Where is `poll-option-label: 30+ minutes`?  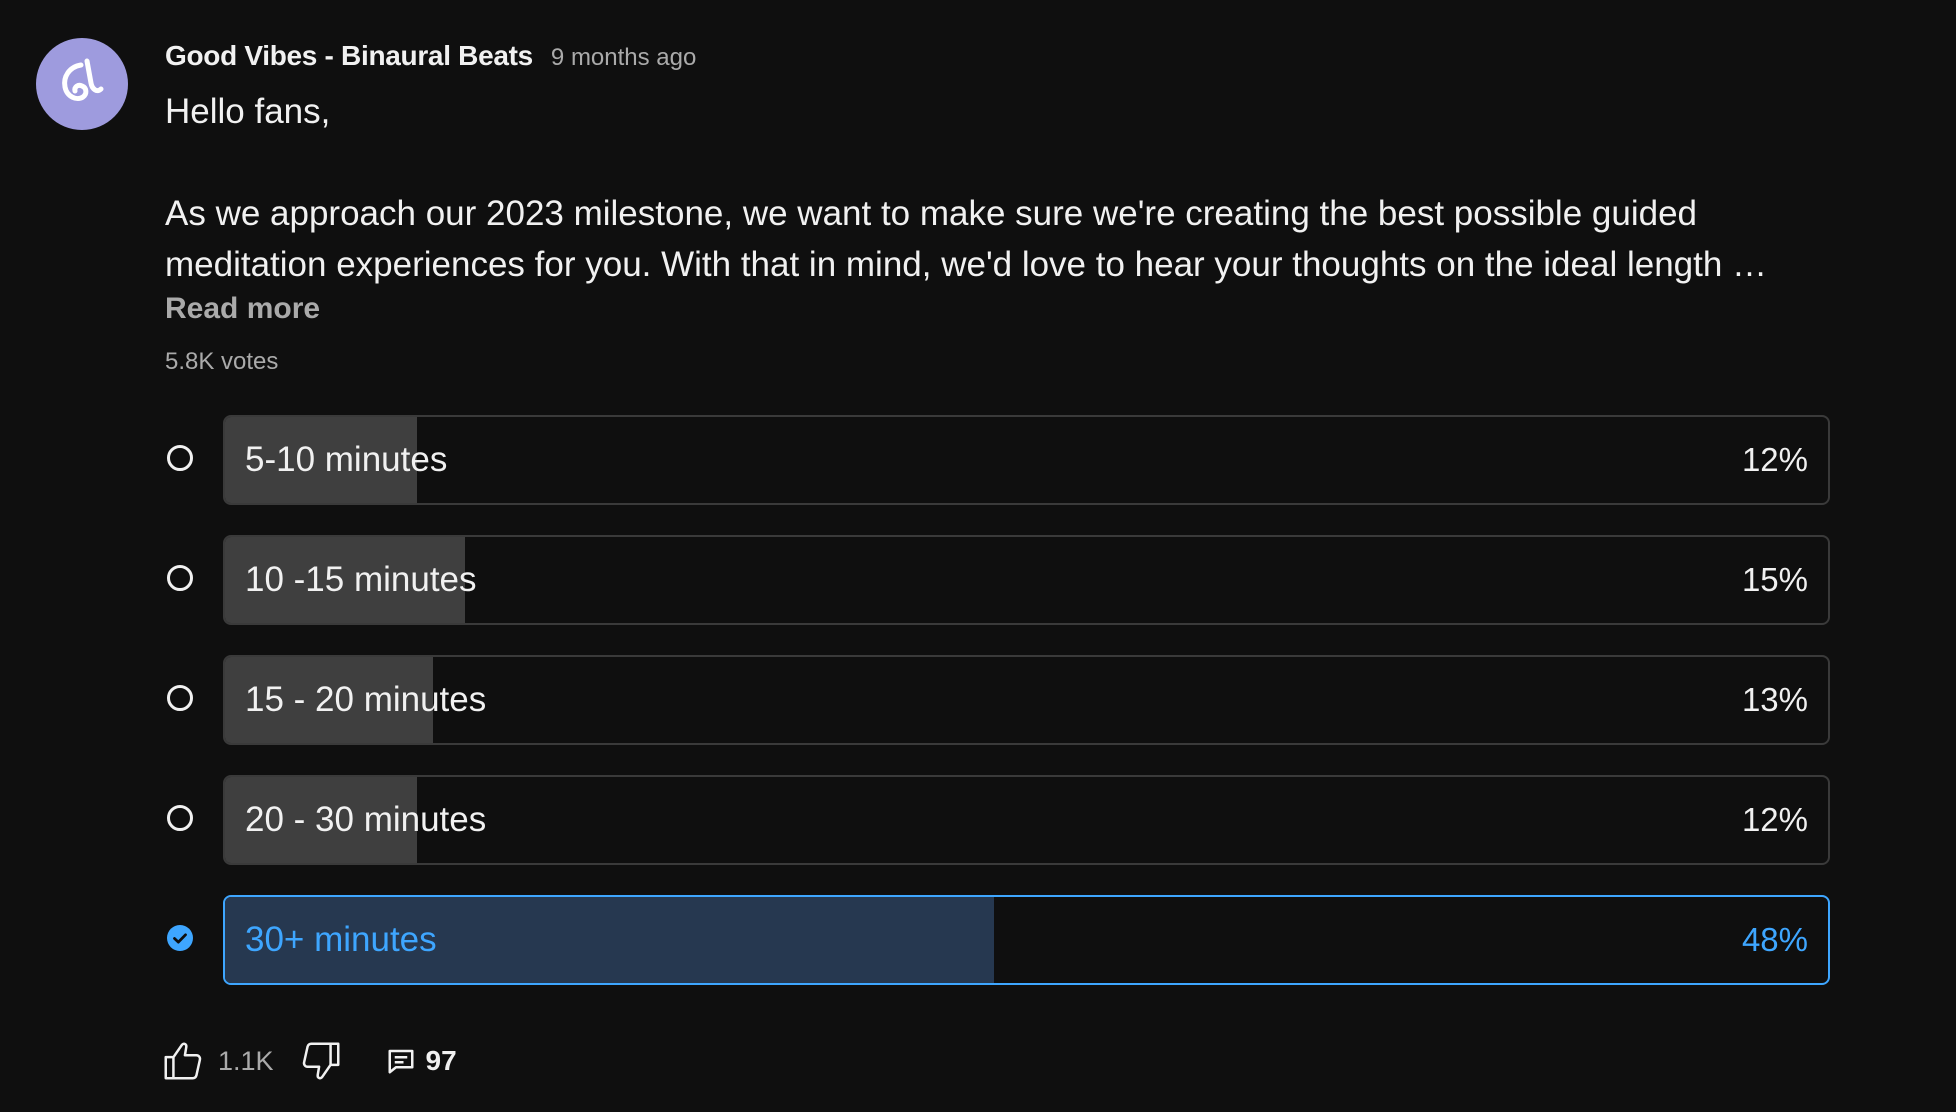 poll-option-label: 30+ minutes is located at coordinates (341, 939).